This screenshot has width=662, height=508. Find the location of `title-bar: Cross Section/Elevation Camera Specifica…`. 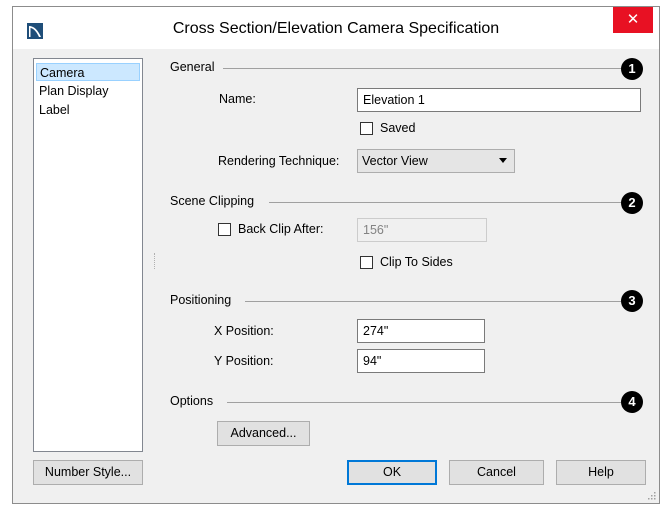

title-bar: Cross Section/Elevation Camera Specifica… is located at coordinates (336, 28).